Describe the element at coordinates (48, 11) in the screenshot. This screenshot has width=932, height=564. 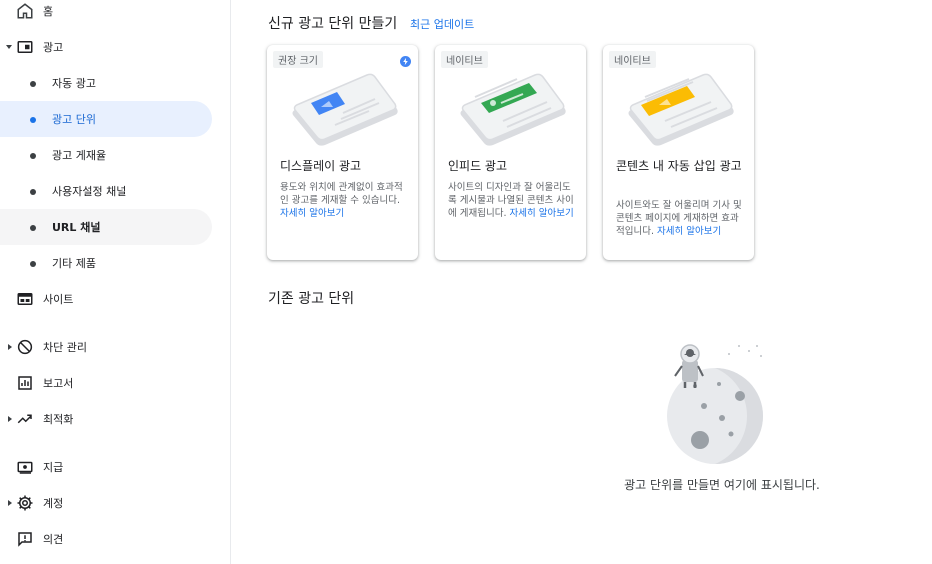
I see `sidebar-item-label: 홈` at that location.